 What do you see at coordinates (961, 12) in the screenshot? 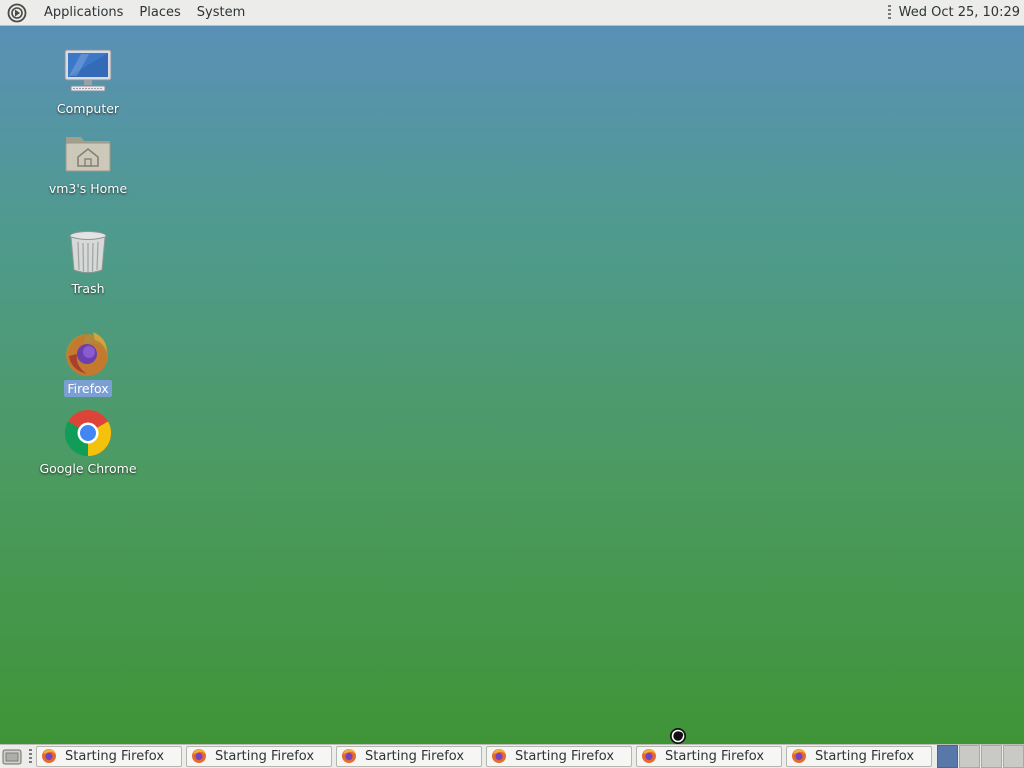
I see `clock: Wed Oct 25, 10:29` at bounding box center [961, 12].